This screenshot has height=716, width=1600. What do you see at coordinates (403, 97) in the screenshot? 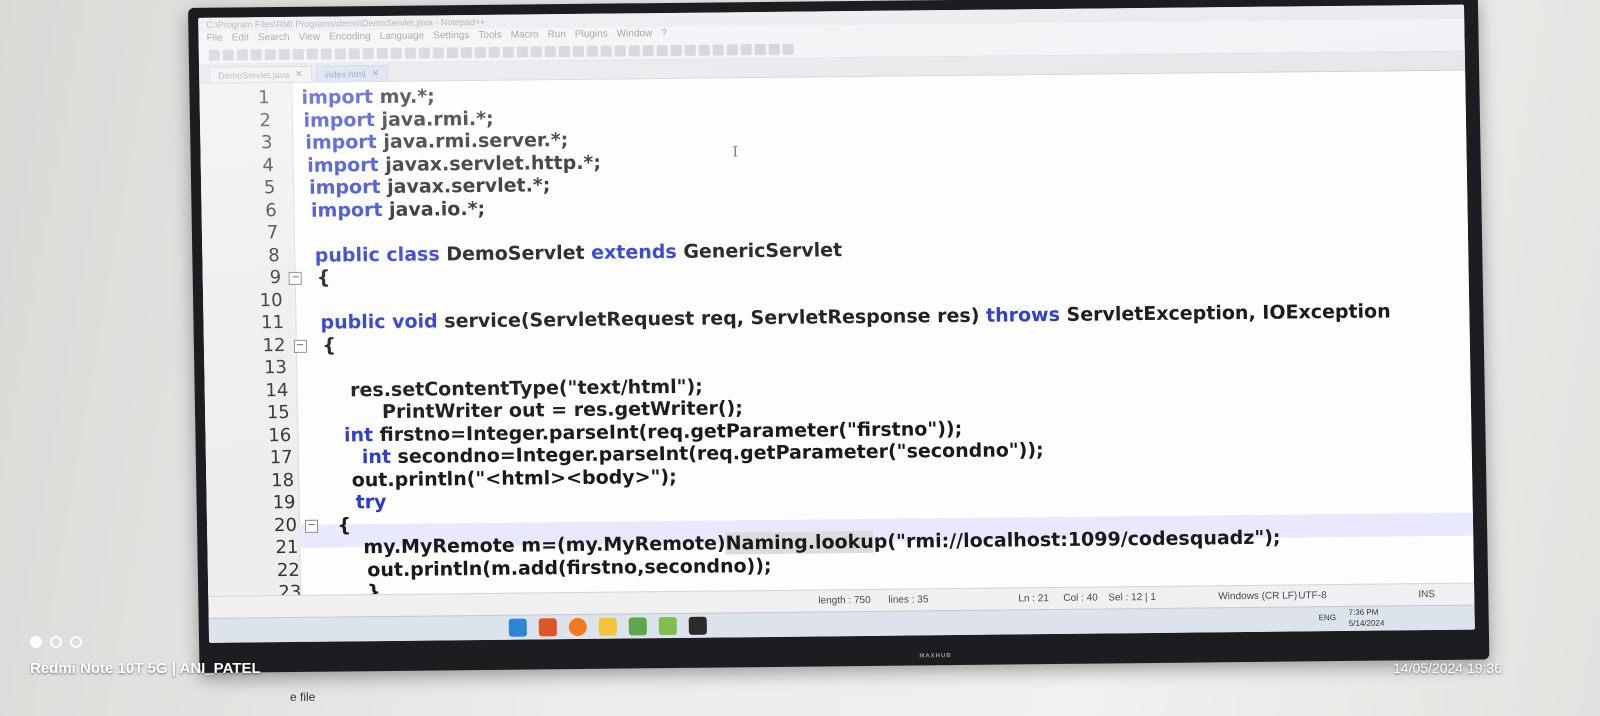
I see `code-token: my.*;` at bounding box center [403, 97].